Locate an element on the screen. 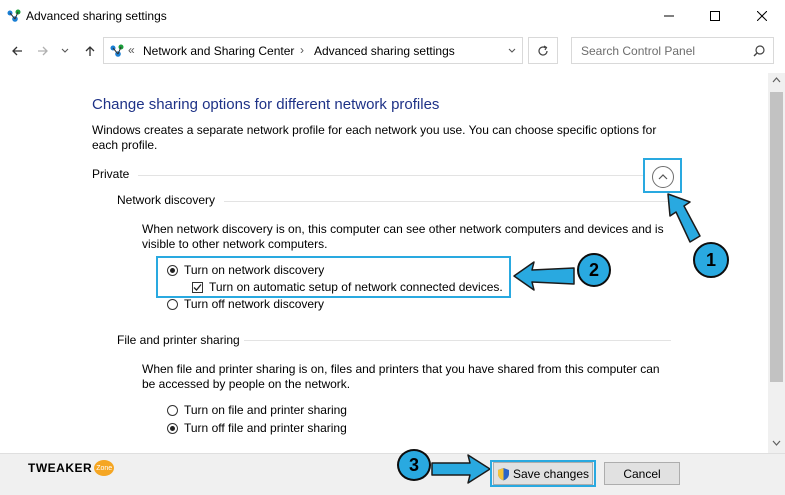  search-icon is located at coordinates (759, 51).